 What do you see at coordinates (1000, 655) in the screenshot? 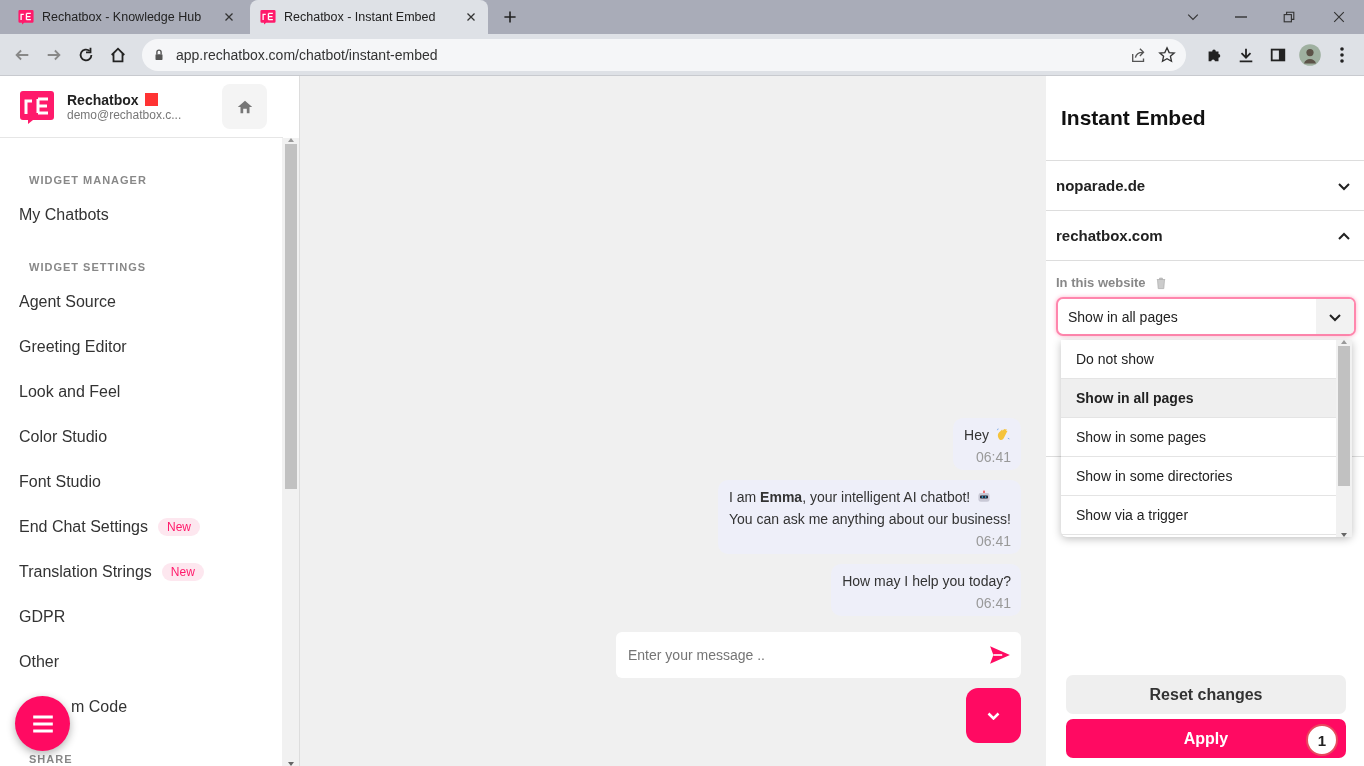
I see `send-icon` at bounding box center [1000, 655].